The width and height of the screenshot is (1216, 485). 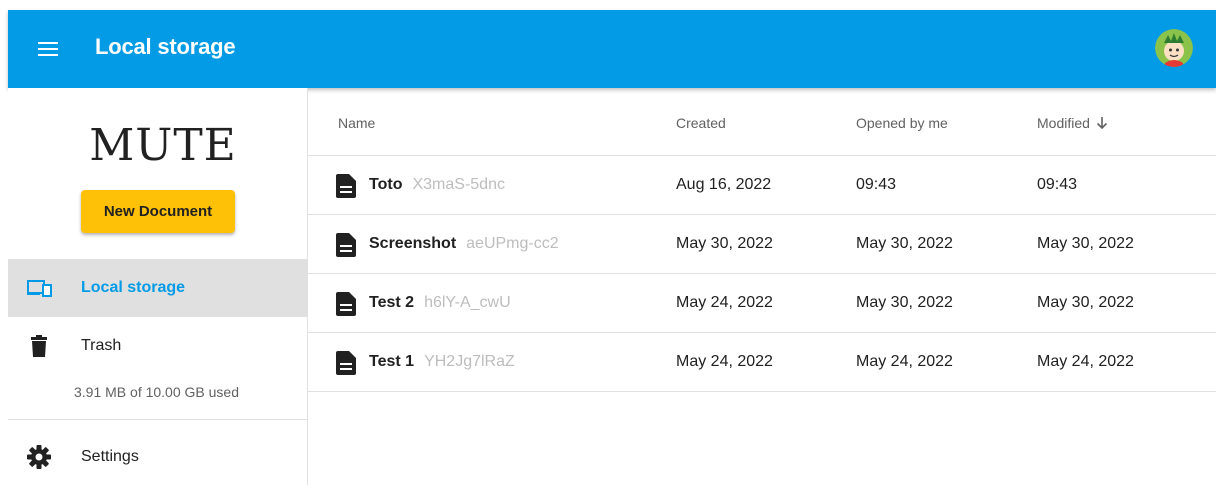 What do you see at coordinates (1101, 123) in the screenshot?
I see `arrow-down-icon` at bounding box center [1101, 123].